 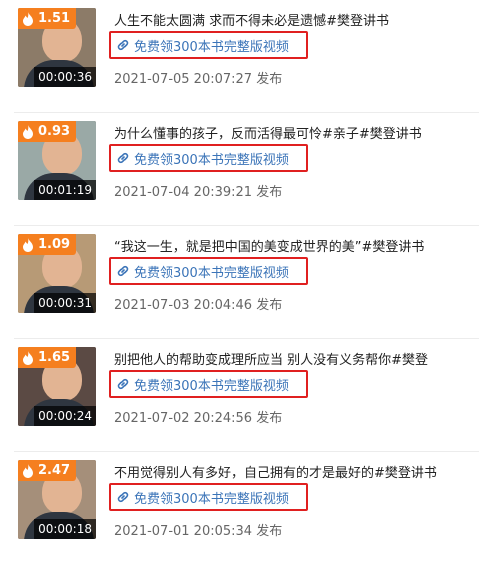 I want to click on video-thumbnail: 2.47 00:00:18, so click(x=57, y=499).